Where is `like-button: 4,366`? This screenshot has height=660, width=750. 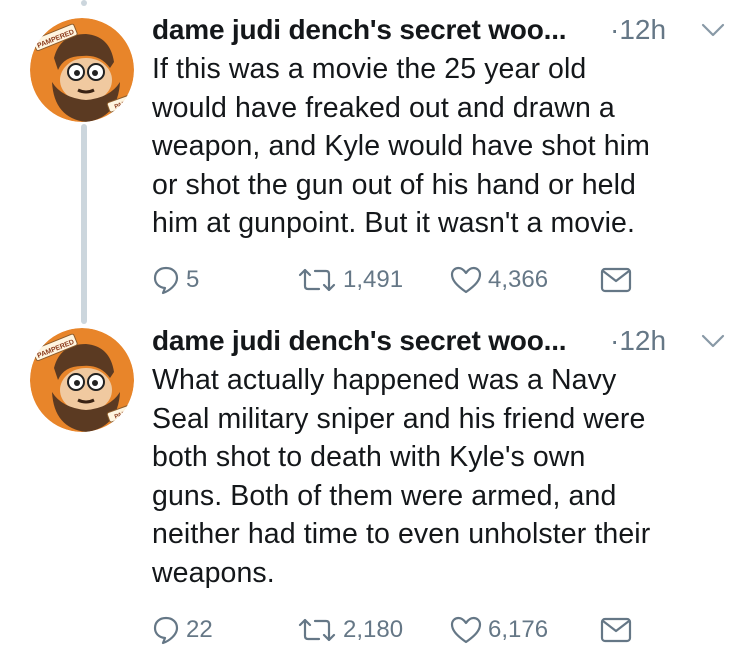 like-button: 4,366 is located at coordinates (499, 280).